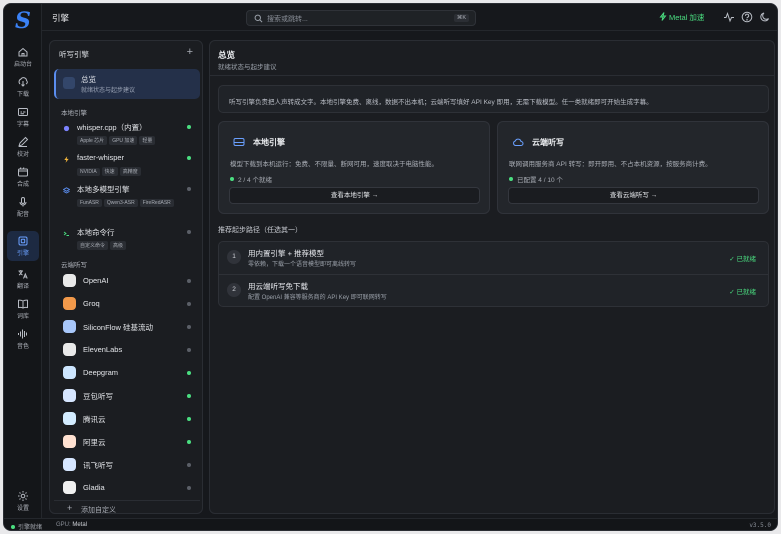 The width and height of the screenshot is (781, 534). Describe the element at coordinates (687, 17) in the screenshot. I see `metal-accel-label: Metal 加速` at that location.